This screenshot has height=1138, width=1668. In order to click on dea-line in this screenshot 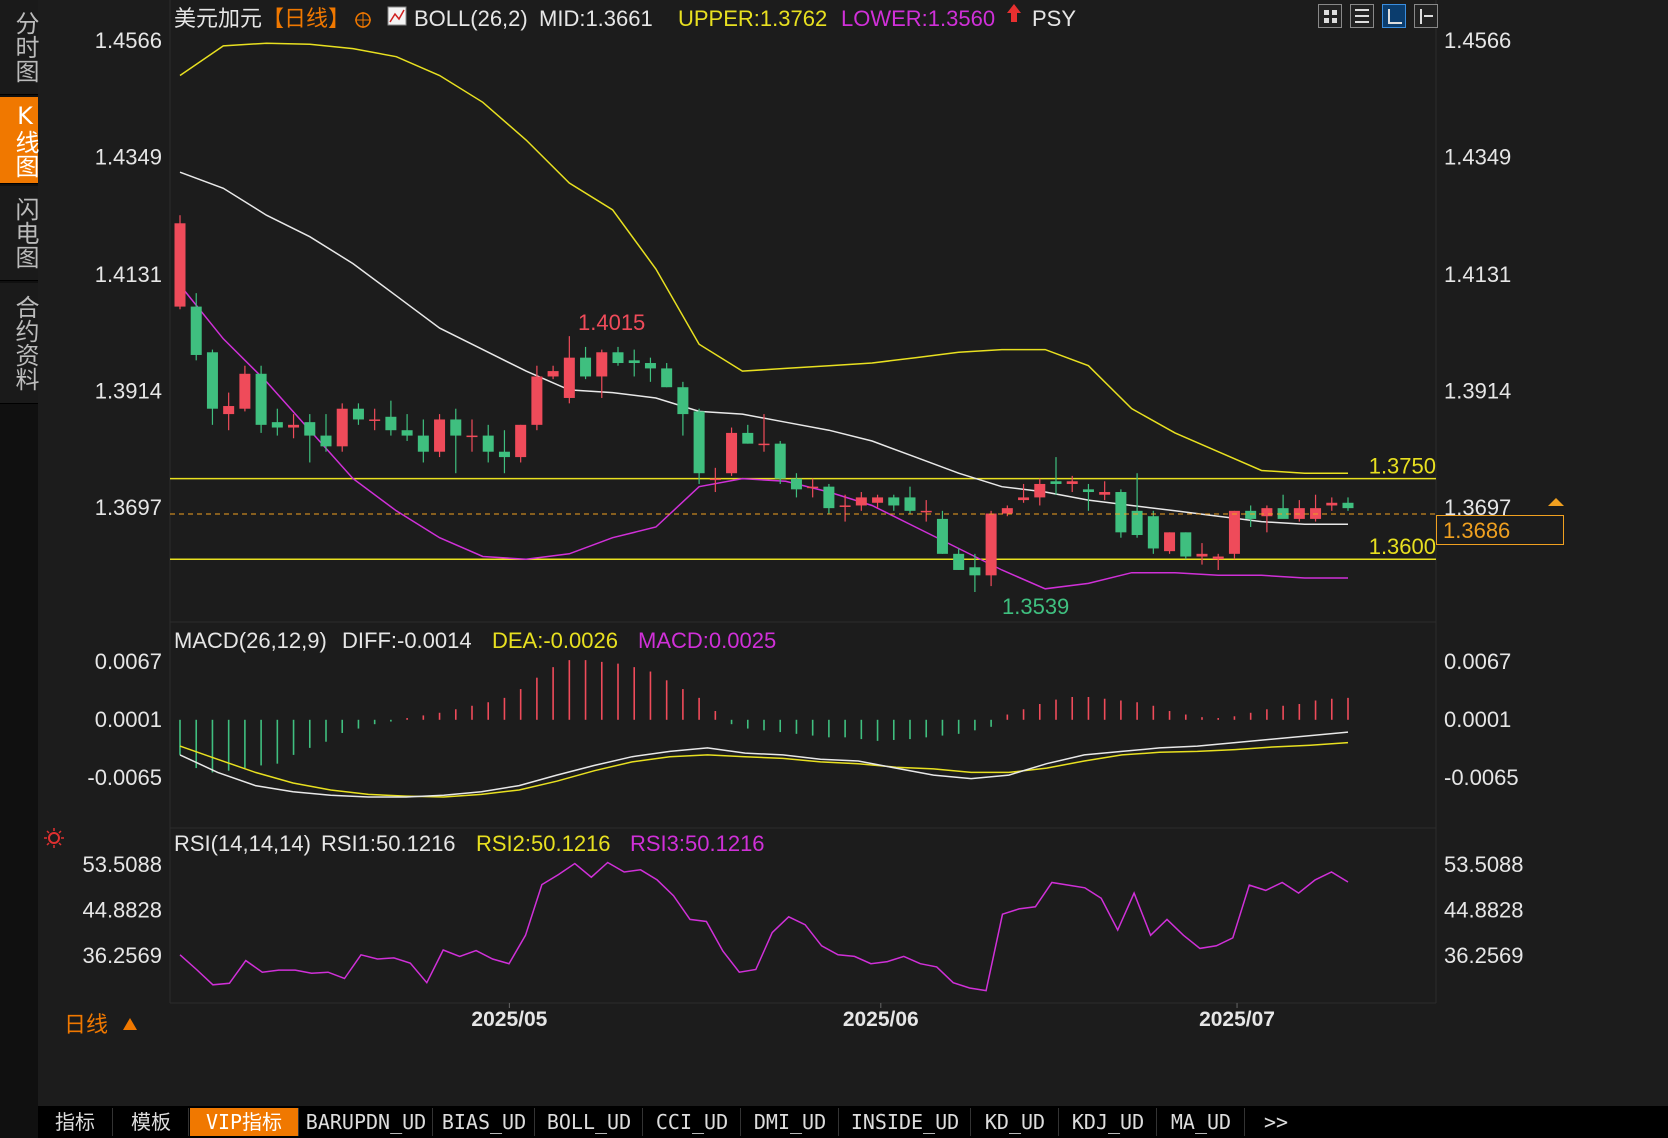, I will do `click(764, 769)`.